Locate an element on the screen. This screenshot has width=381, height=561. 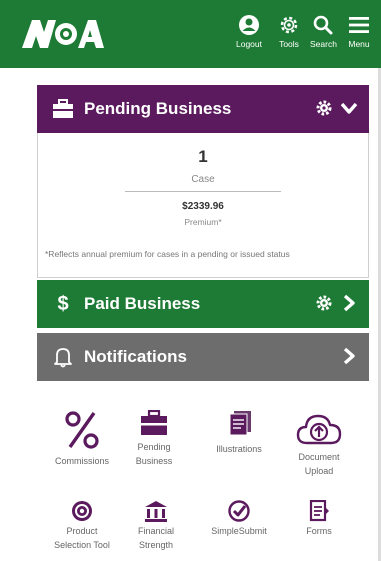
app-header: Logout Tools Search Menu is located at coordinates (190, 34).